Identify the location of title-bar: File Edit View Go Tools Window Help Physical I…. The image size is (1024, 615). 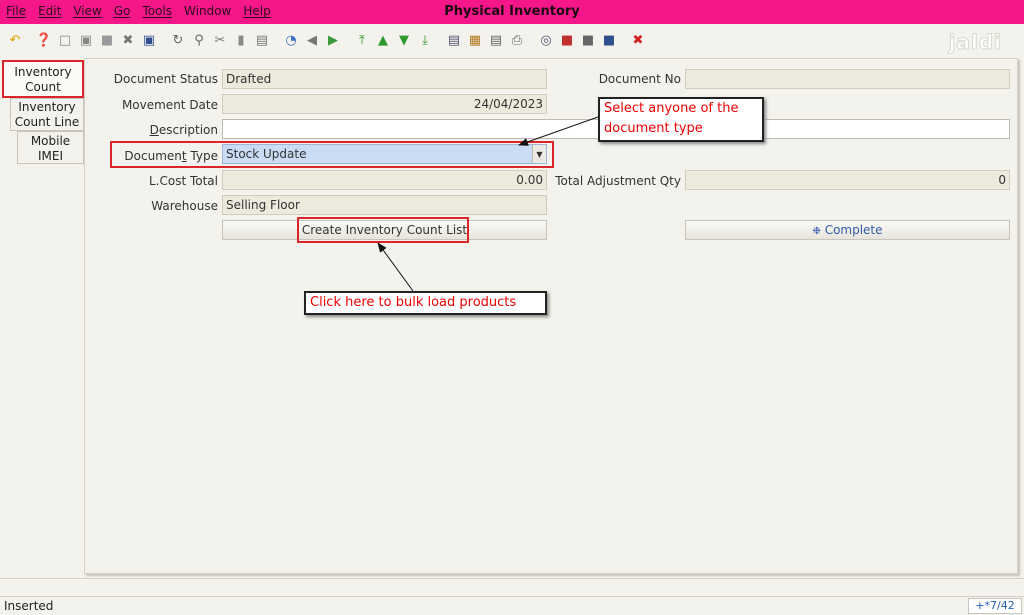
(512, 12).